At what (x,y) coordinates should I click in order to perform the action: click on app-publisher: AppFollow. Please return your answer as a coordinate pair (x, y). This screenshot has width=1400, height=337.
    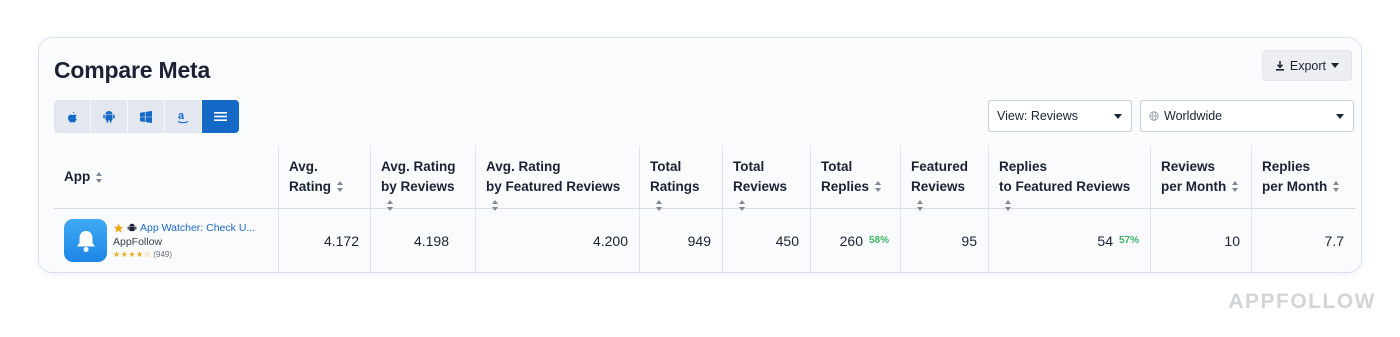
    Looking at the image, I should click on (138, 242).